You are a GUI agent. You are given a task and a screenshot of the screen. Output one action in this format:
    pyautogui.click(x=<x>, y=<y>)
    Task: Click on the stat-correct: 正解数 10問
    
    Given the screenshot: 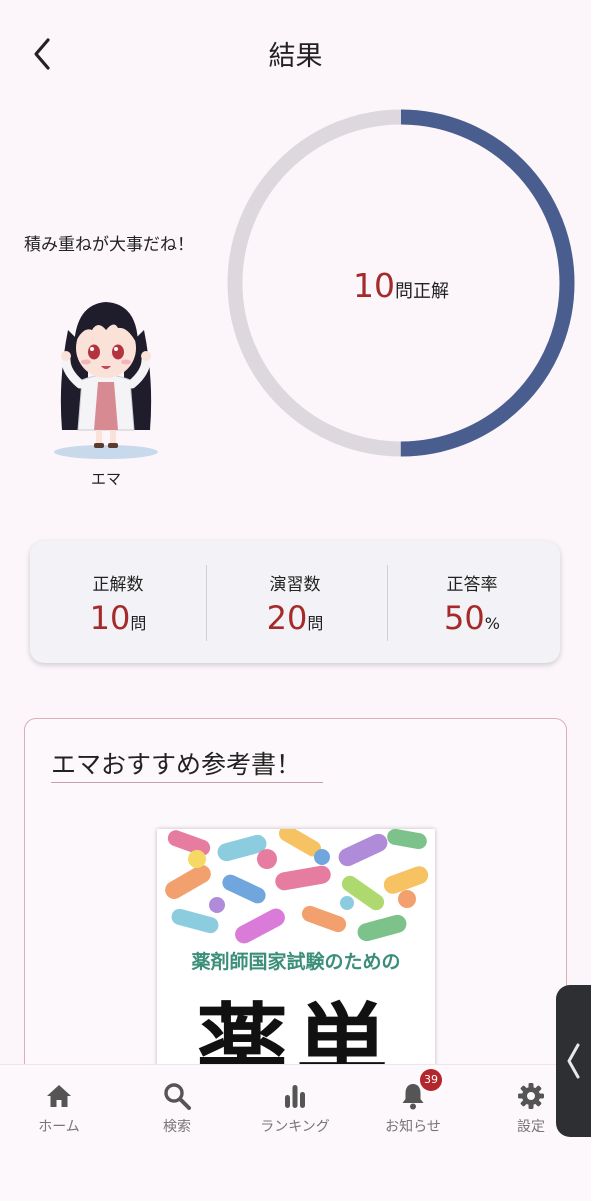 What is the action you would take?
    pyautogui.click(x=118, y=602)
    